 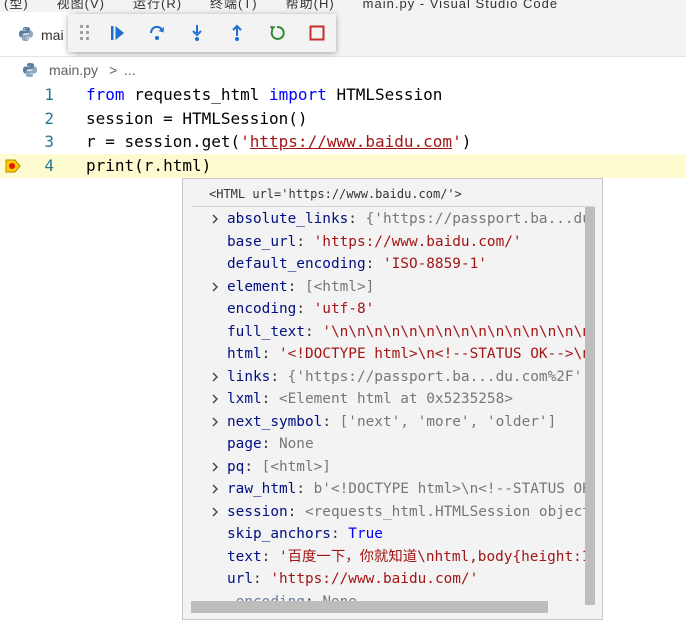 I want to click on tab-label: mai, so click(x=52, y=35).